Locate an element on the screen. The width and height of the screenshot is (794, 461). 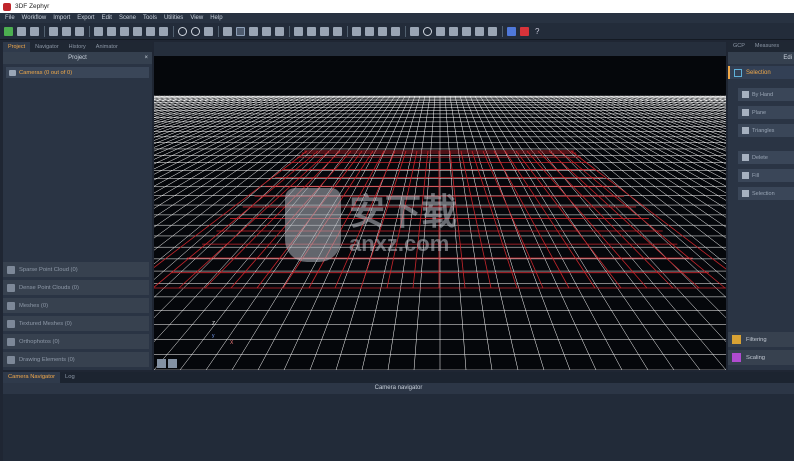
filtering-section: Filtering is located at coordinates (761, 339).